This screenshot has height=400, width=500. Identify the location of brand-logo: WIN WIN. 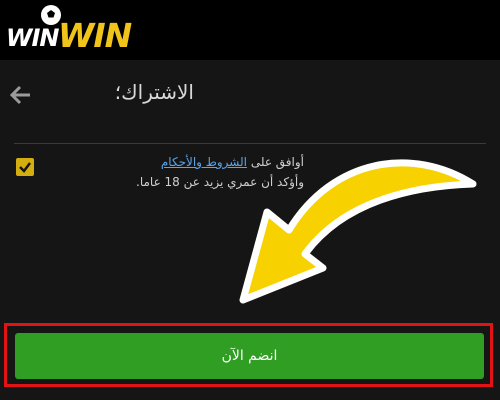
(76, 30).